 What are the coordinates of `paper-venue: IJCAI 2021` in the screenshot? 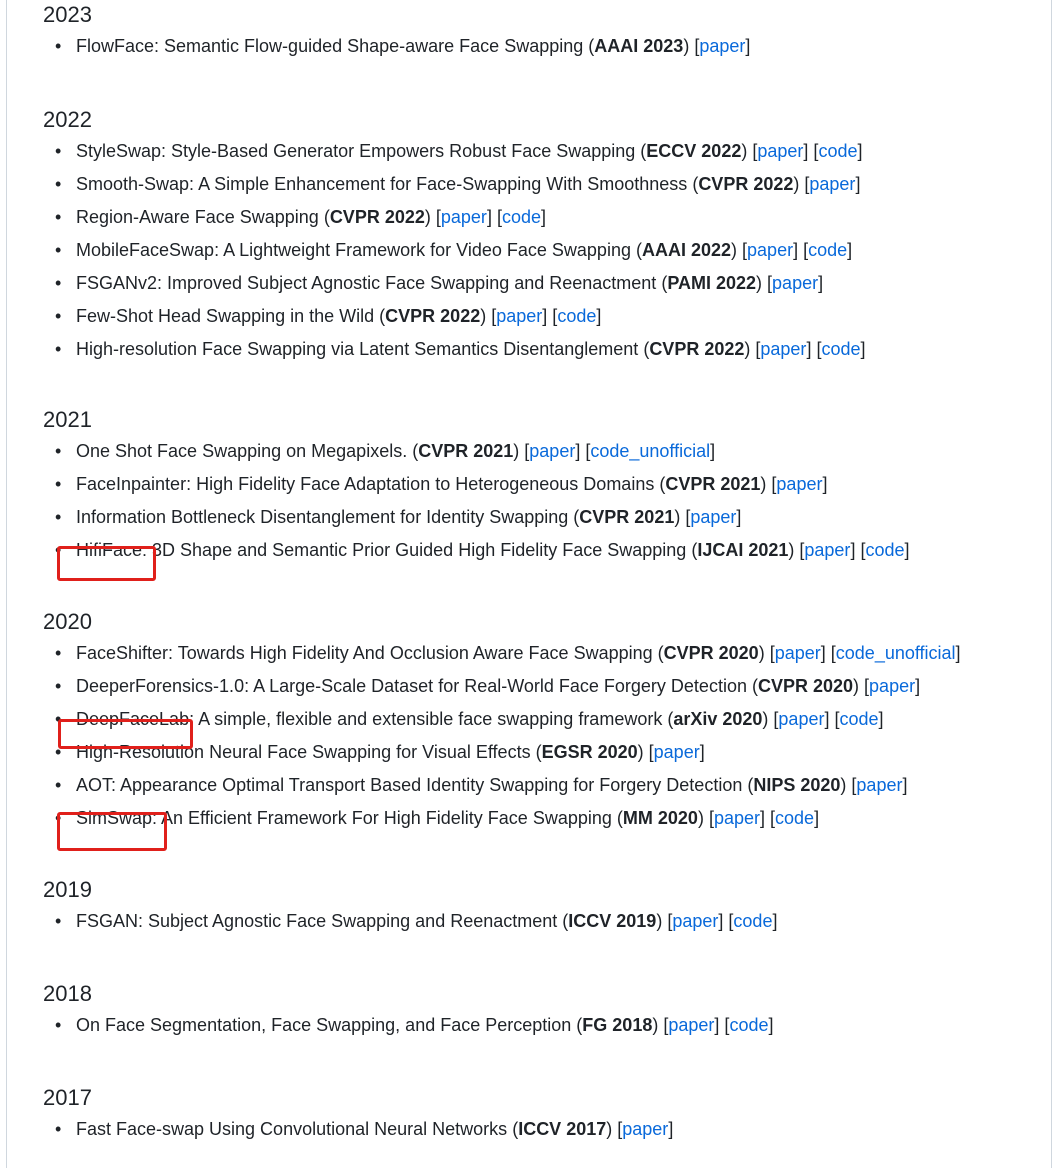 It's located at (743, 550).